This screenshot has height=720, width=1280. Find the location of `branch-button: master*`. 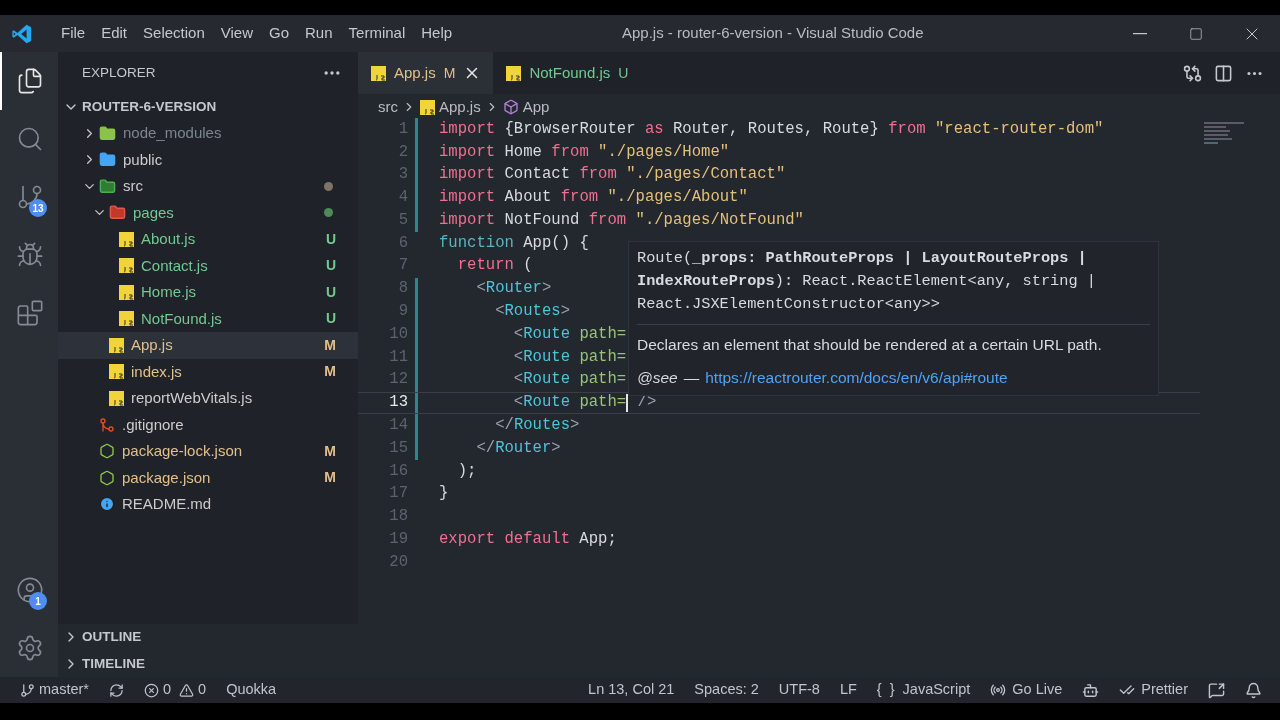

branch-button: master* is located at coordinates (54, 690).